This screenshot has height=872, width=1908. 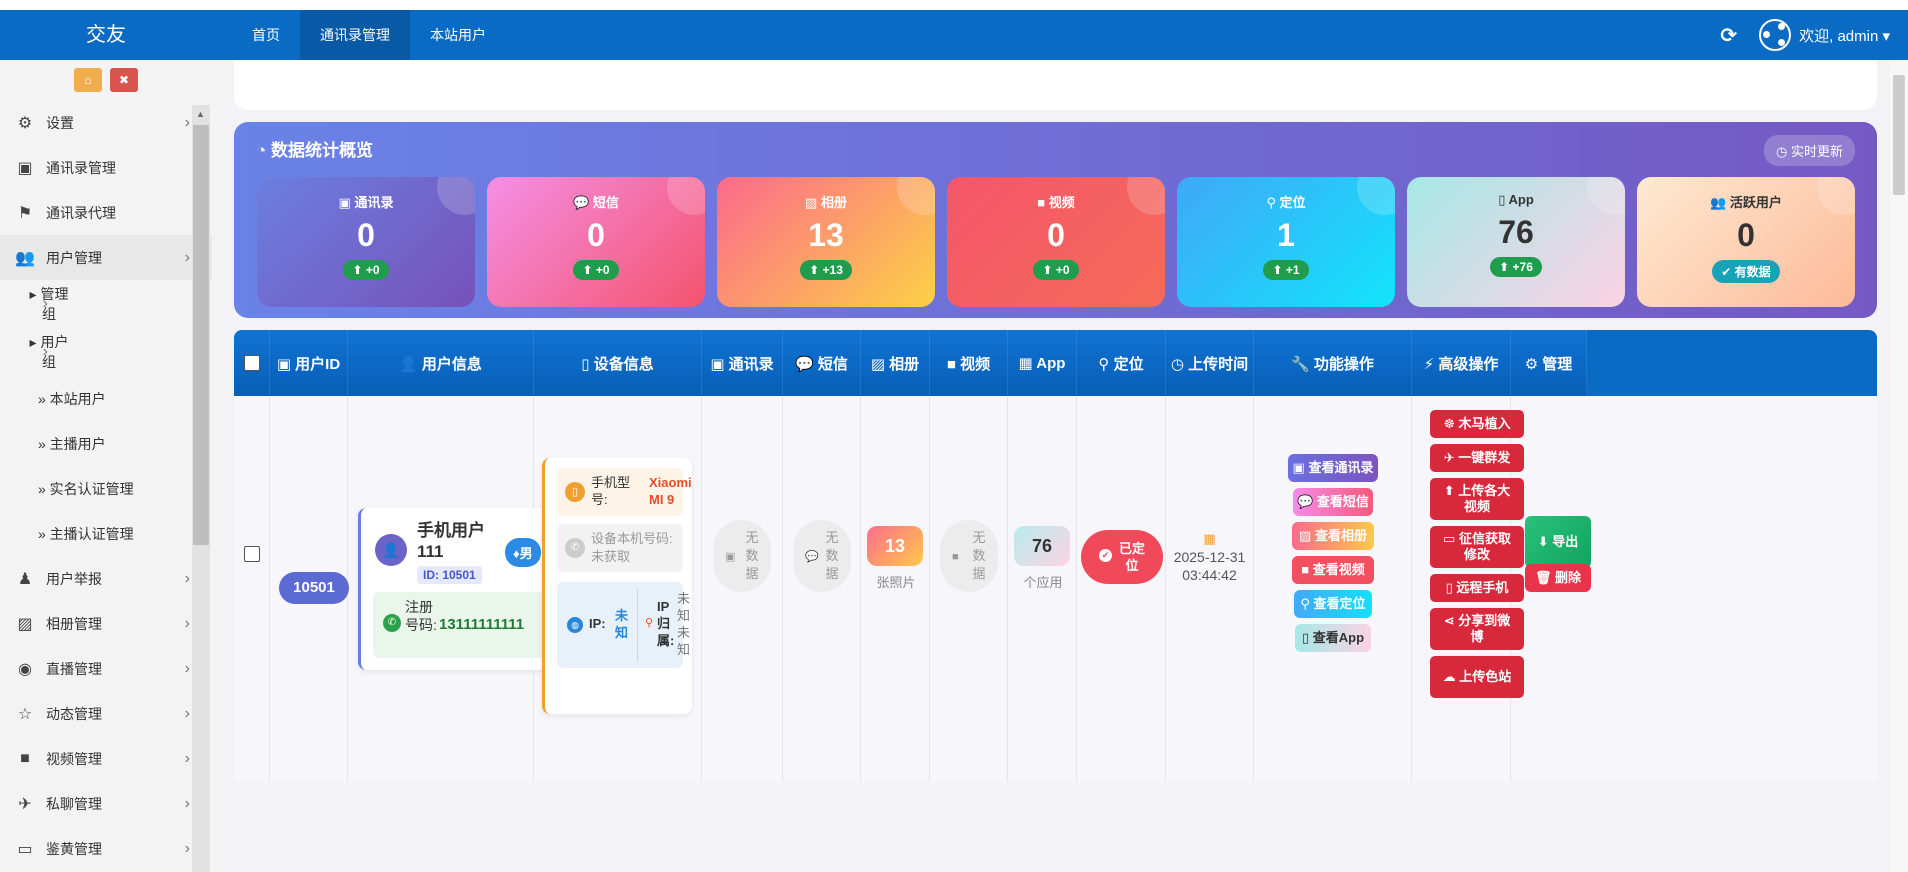 What do you see at coordinates (1728, 35) in the screenshot?
I see `refresh-icon: ⟳` at bounding box center [1728, 35].